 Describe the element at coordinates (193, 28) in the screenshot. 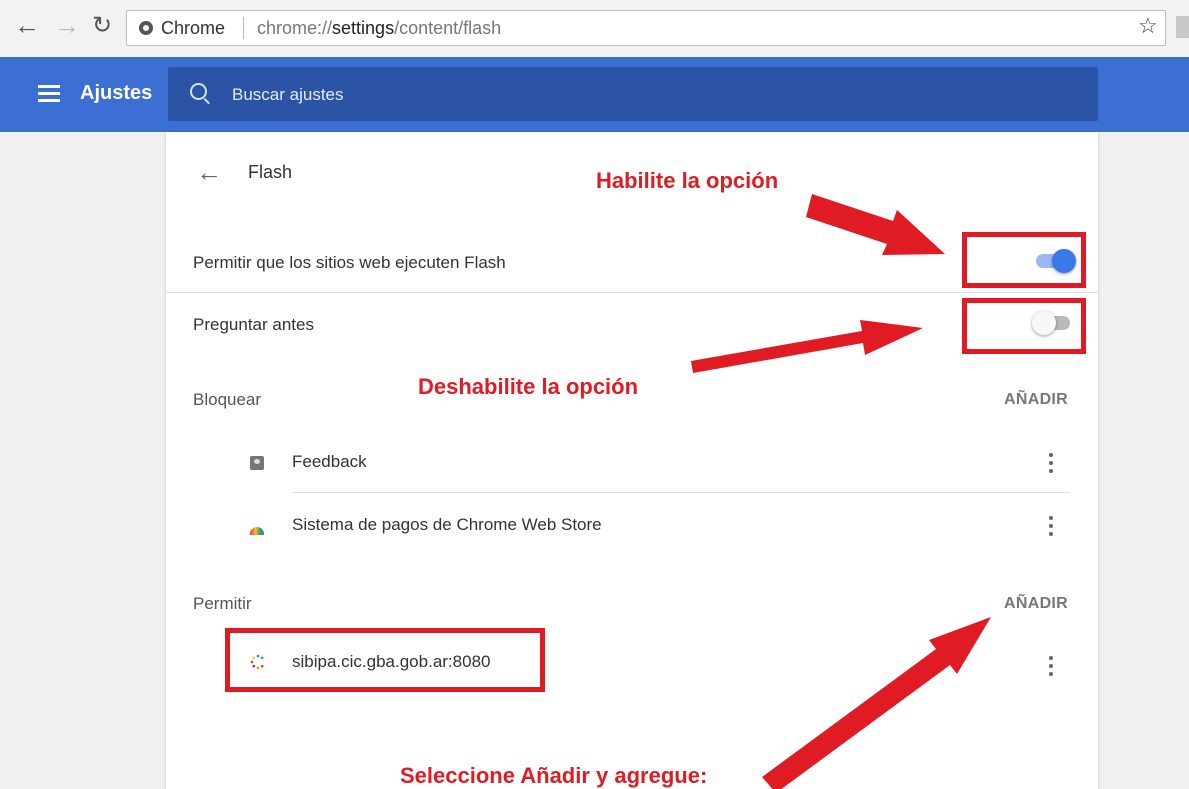

I see `origin-chip-label: Chrome` at that location.